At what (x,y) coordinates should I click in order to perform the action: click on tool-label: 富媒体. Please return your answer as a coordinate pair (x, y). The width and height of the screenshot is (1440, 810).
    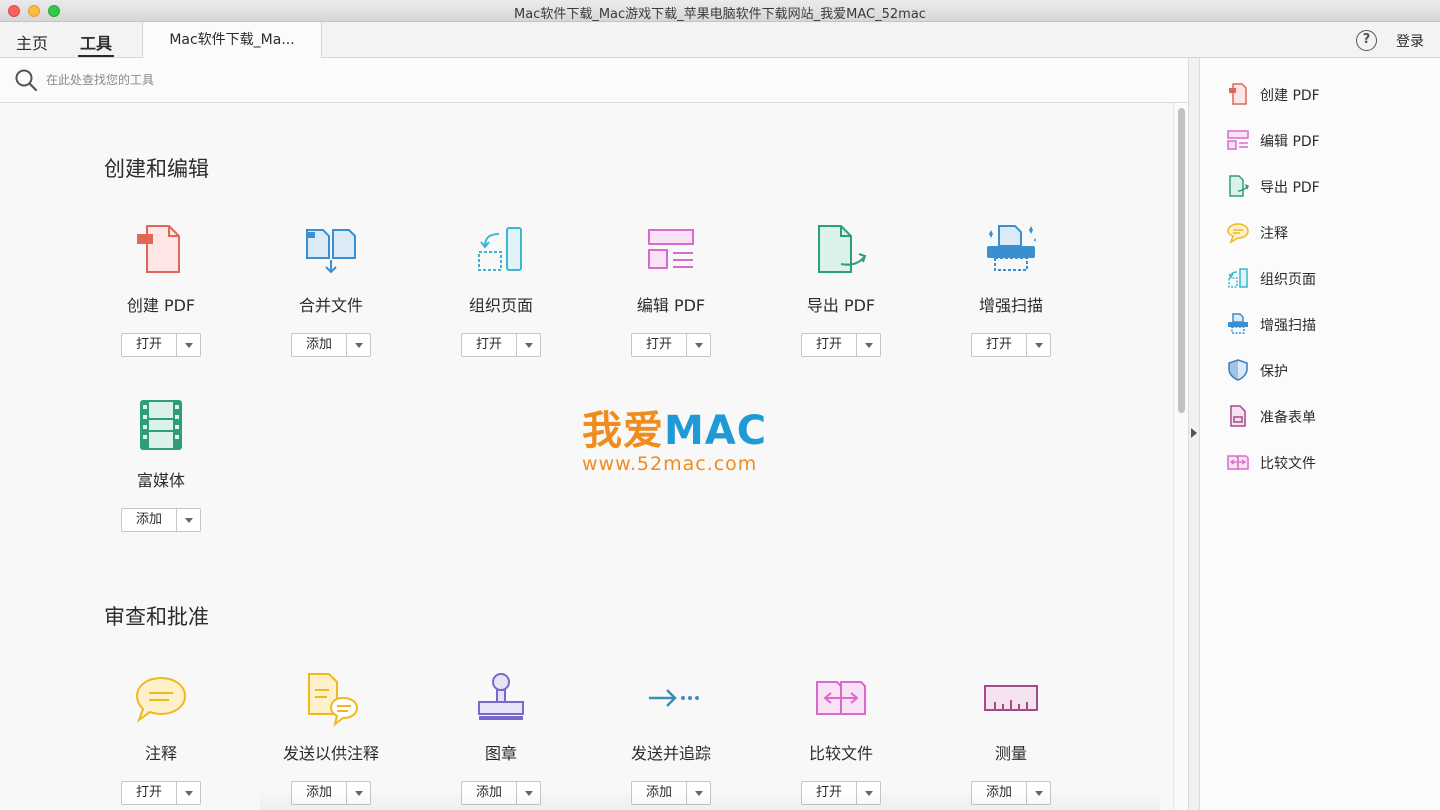
    Looking at the image, I should click on (160, 480).